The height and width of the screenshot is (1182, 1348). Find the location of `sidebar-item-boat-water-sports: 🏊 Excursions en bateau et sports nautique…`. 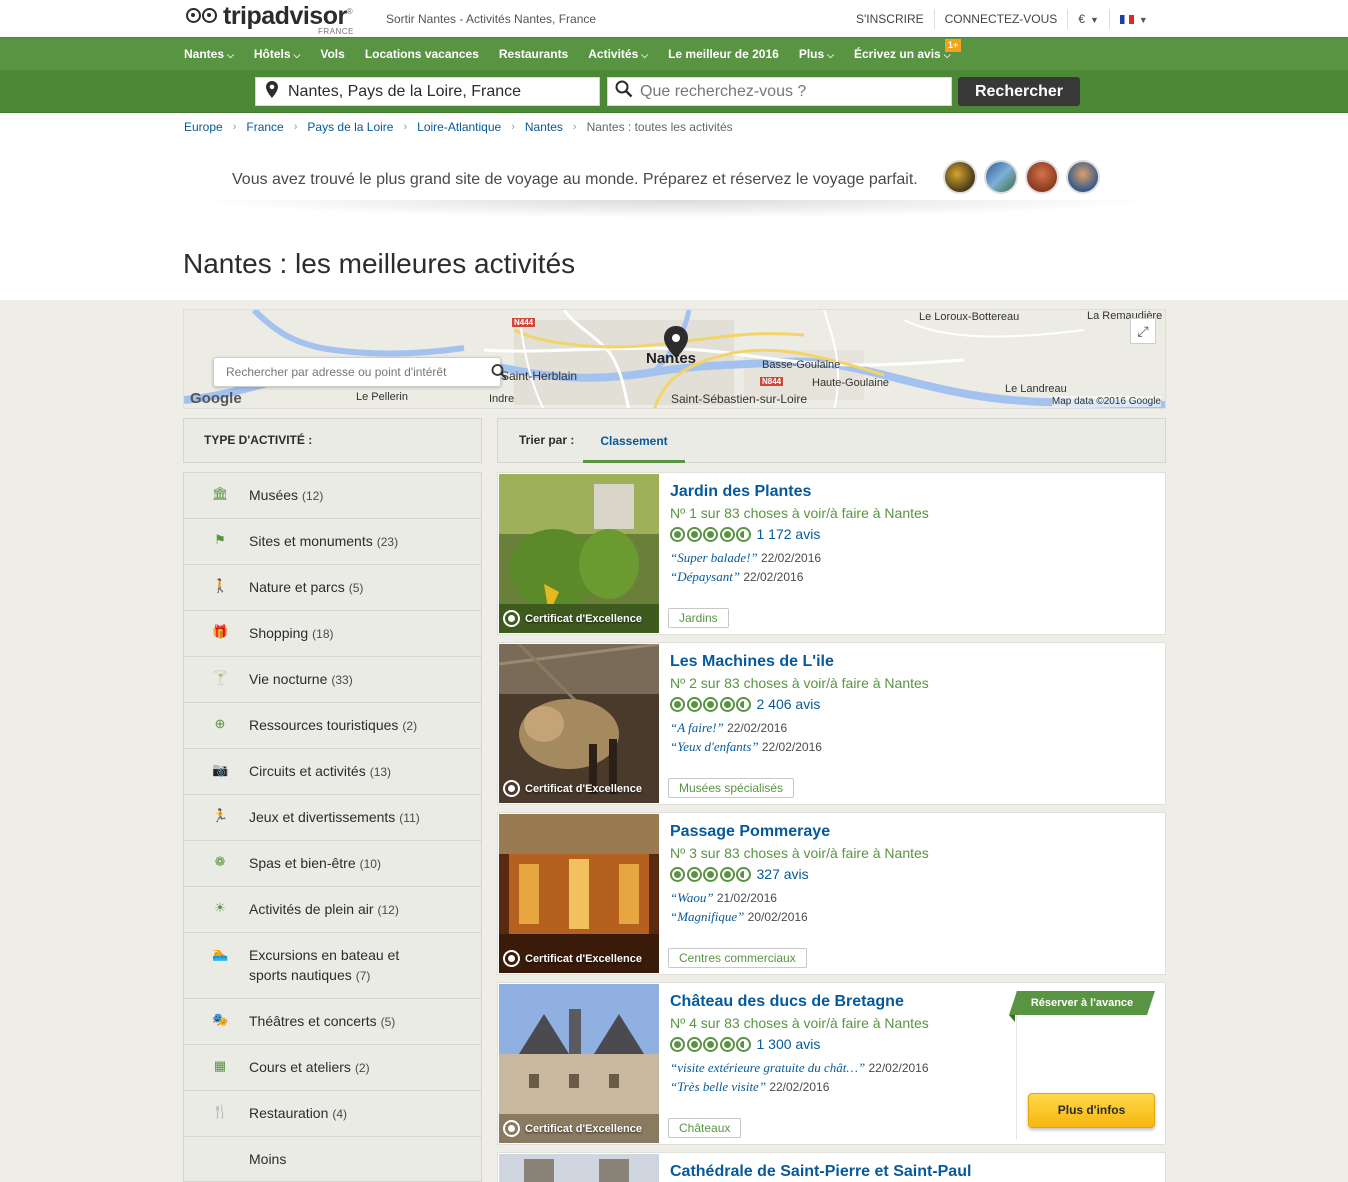

sidebar-item-boat-water-sports: 🏊 Excursions en bateau et sports nautique… is located at coordinates (332, 966).